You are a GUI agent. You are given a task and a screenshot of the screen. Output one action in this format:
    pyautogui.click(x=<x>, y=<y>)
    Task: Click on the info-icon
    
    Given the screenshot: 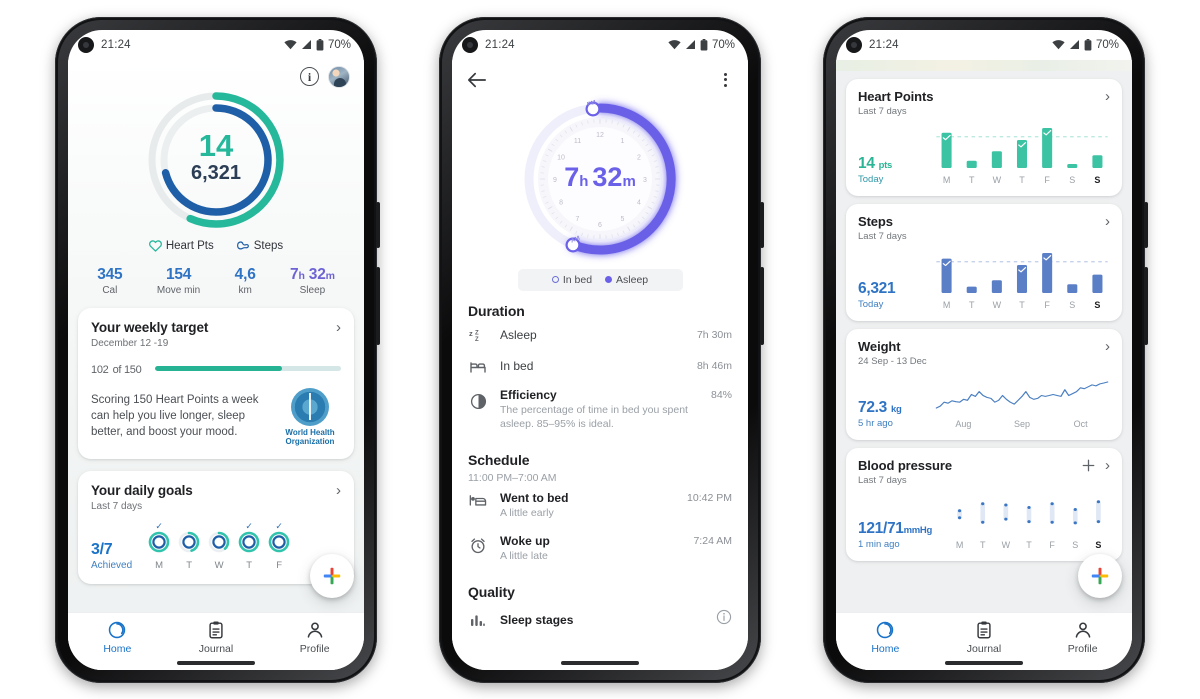 What is the action you would take?
    pyautogui.click(x=724, y=619)
    